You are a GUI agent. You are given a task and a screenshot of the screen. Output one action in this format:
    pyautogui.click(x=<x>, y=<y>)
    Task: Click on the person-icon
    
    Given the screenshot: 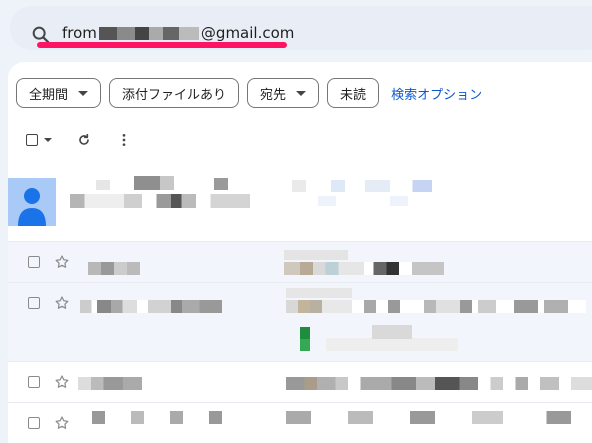 What is the action you would take?
    pyautogui.click(x=32, y=202)
    